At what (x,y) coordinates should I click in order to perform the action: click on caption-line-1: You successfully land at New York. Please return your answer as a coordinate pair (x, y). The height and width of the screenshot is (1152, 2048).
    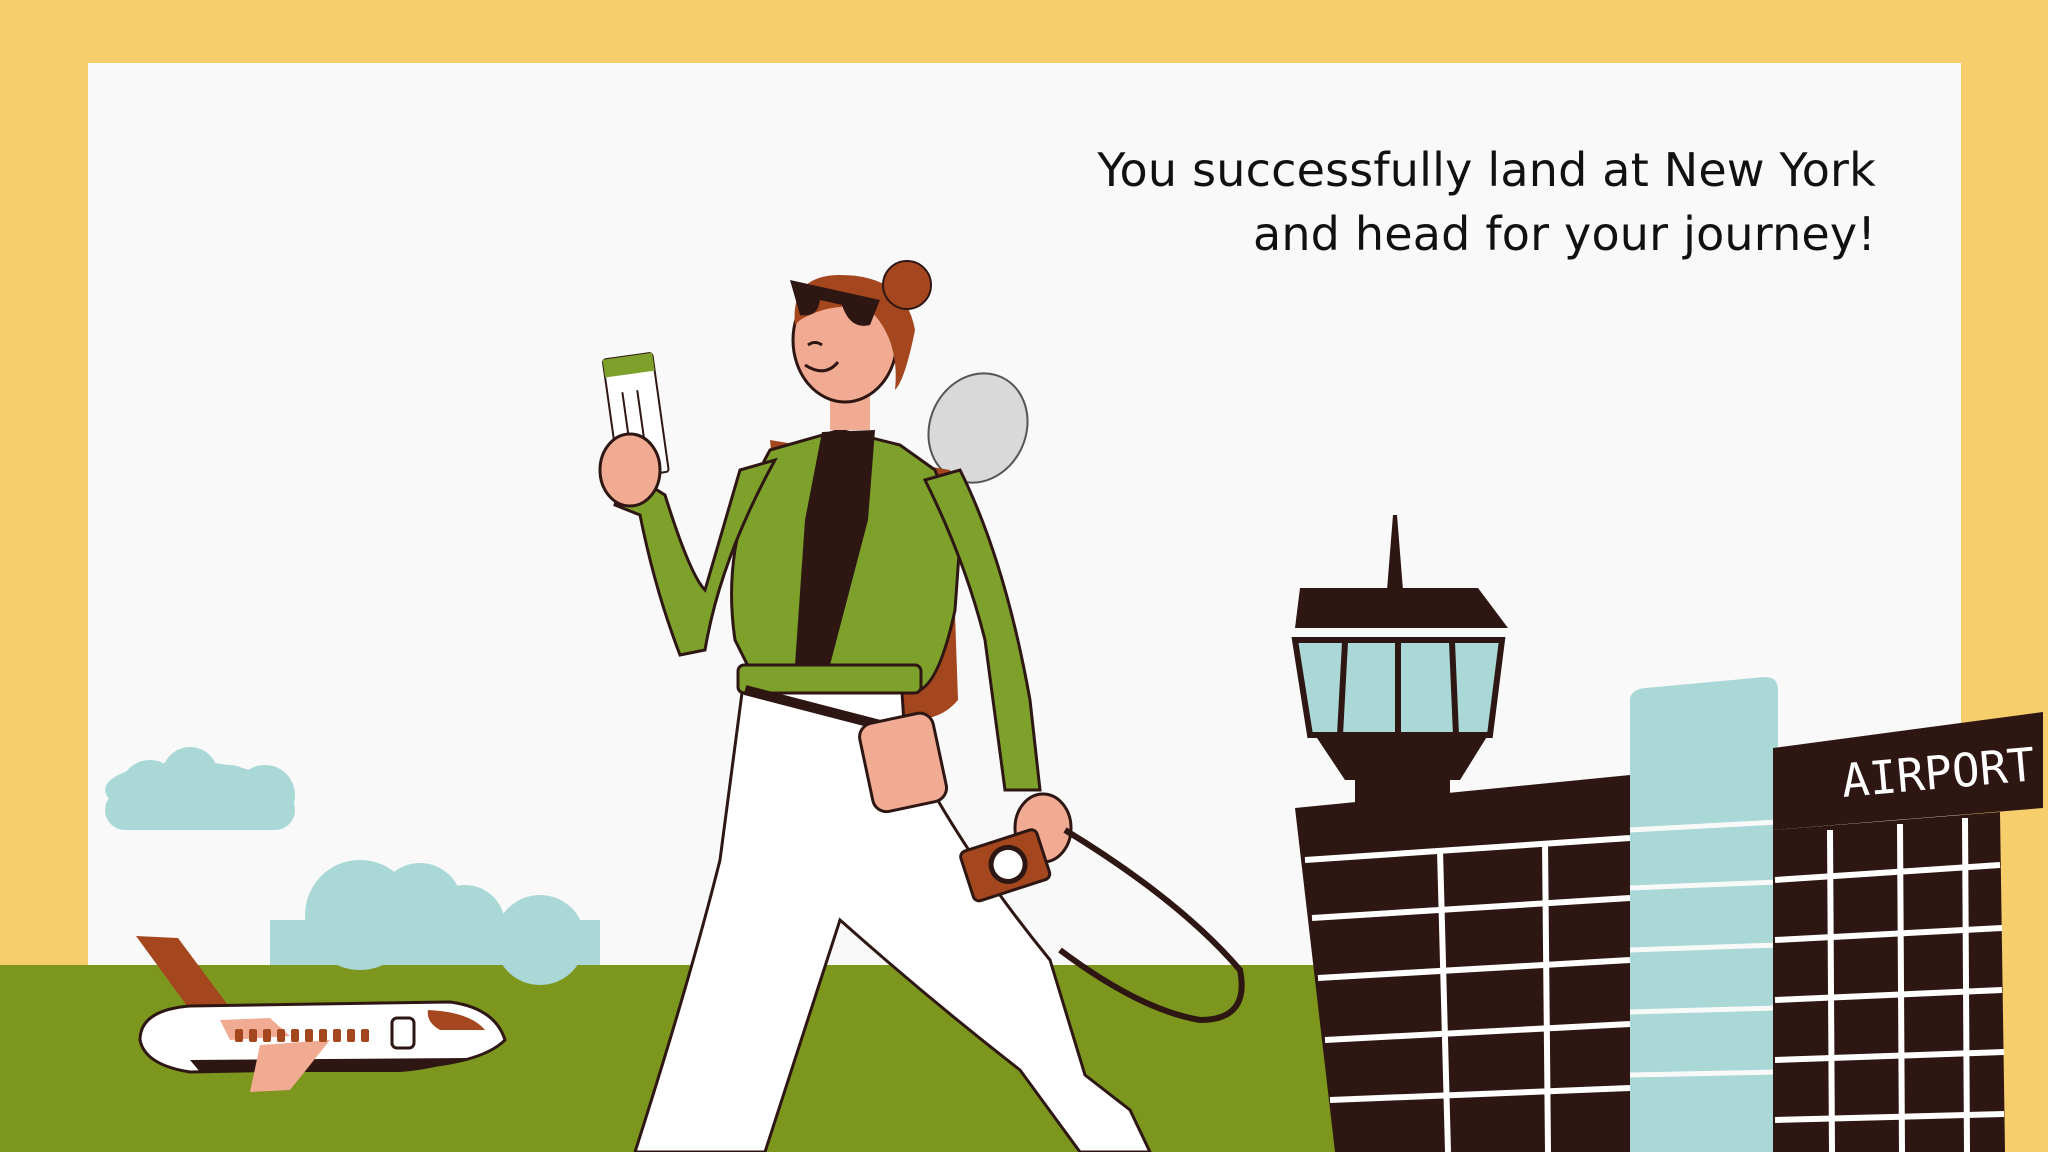
    Looking at the image, I should click on (1486, 170).